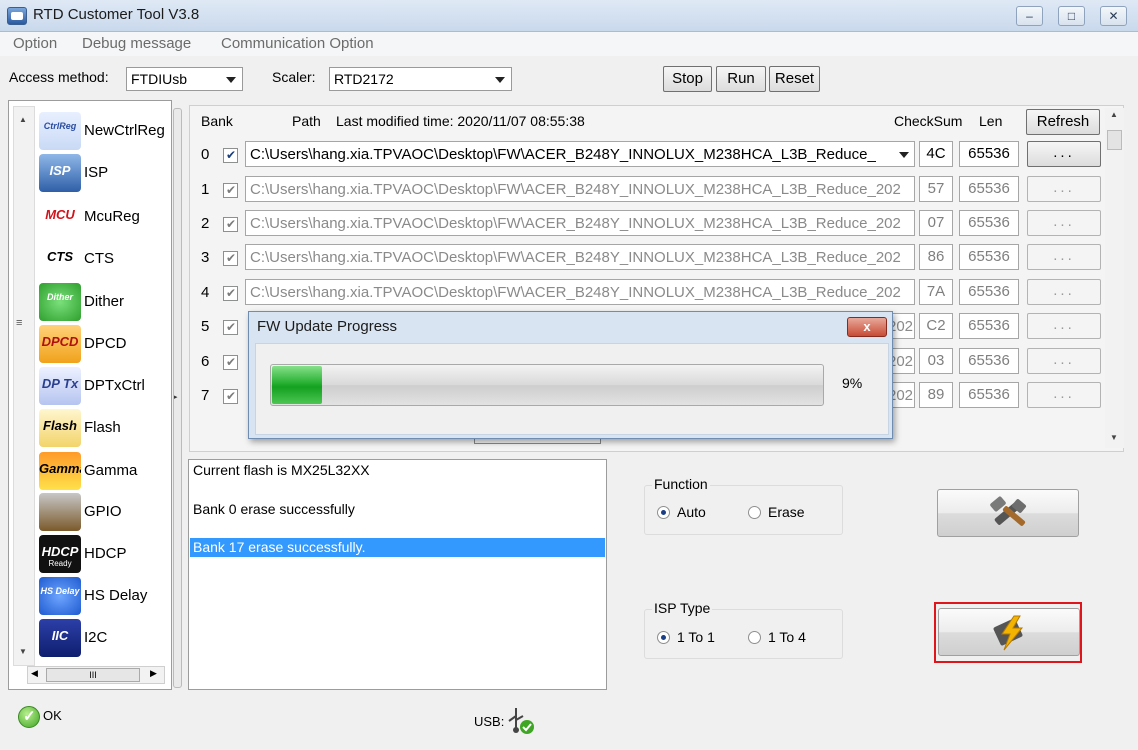 The image size is (1138, 750). What do you see at coordinates (153, 673) in the screenshot?
I see `scroll-right-icon: ▶` at bounding box center [153, 673].